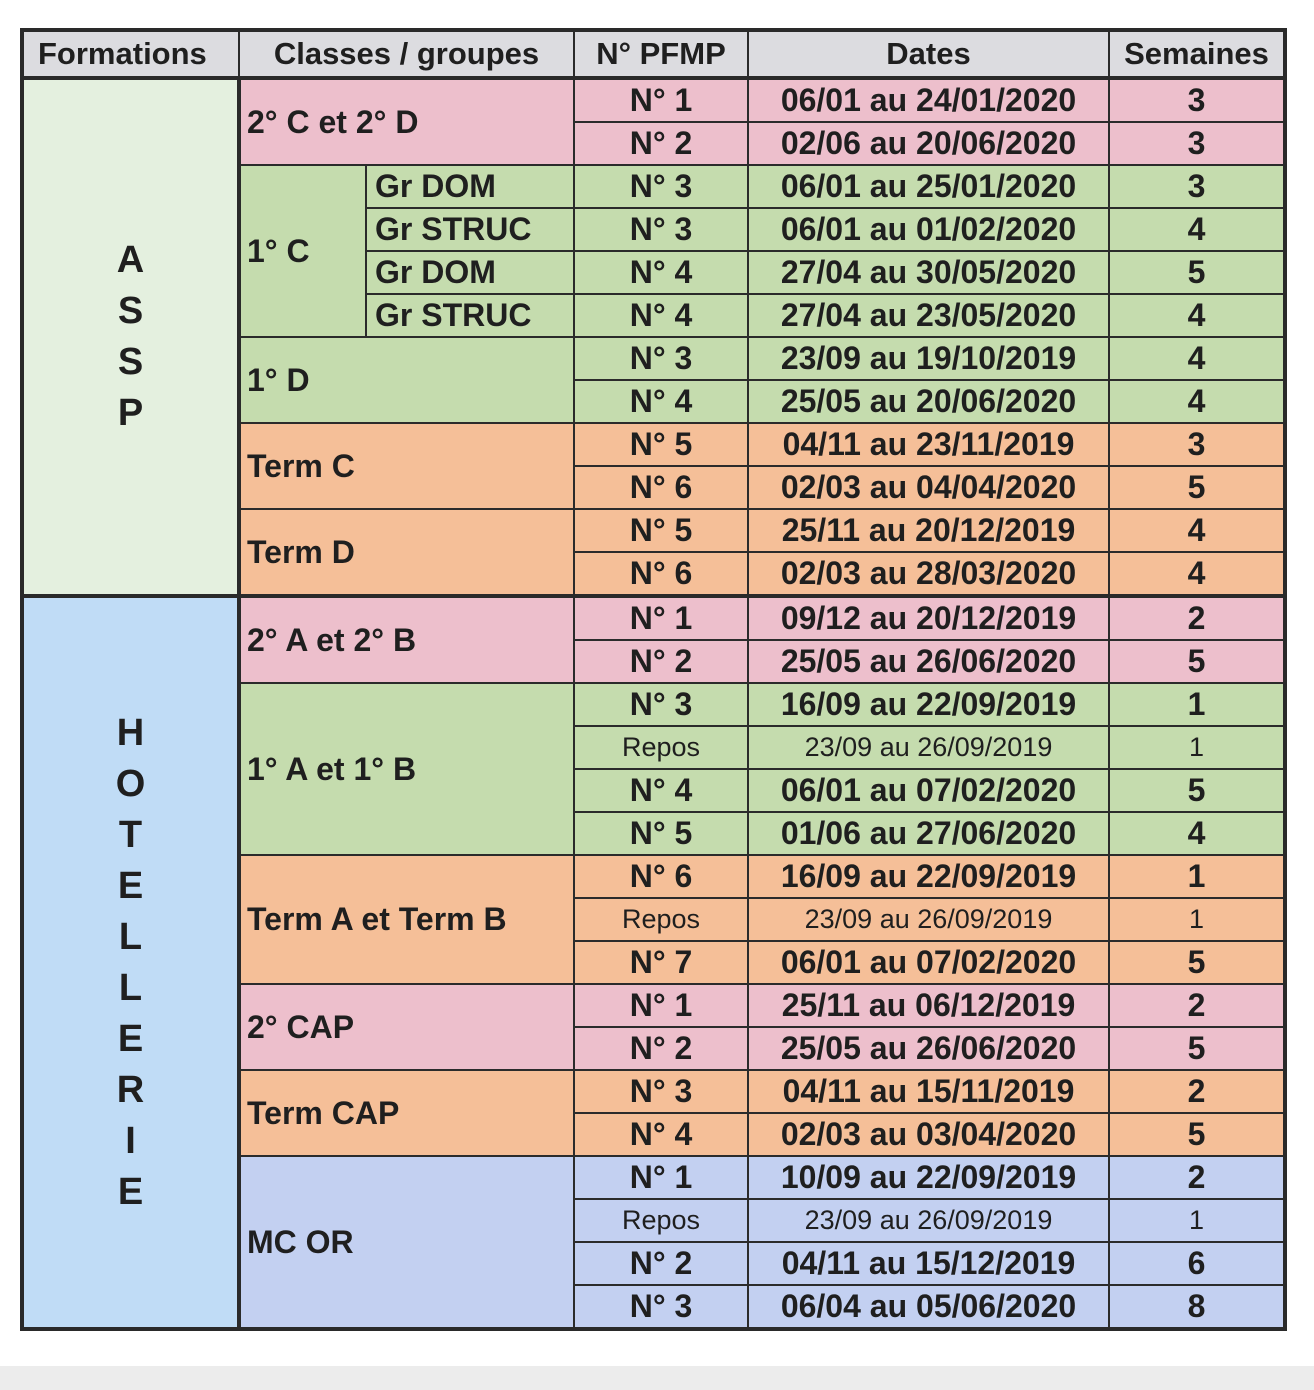 This screenshot has width=1314, height=1390. I want to click on date-range: 02/03 au 04/04/2020, so click(928, 487).